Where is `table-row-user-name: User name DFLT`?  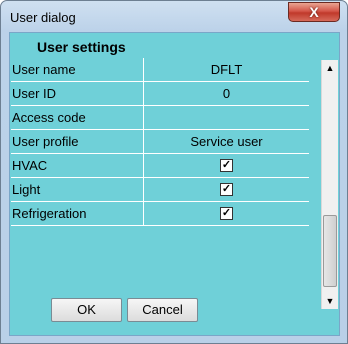
table-row-user-name: User name DFLT is located at coordinates (160, 70).